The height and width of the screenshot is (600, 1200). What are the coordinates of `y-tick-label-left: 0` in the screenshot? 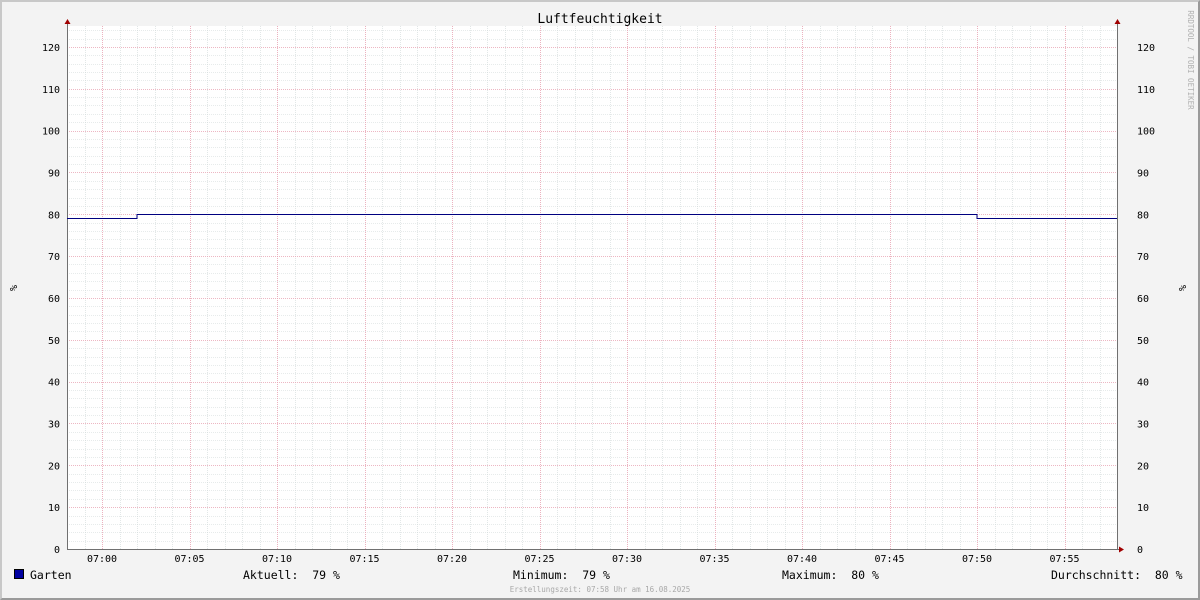 It's located at (57, 550).